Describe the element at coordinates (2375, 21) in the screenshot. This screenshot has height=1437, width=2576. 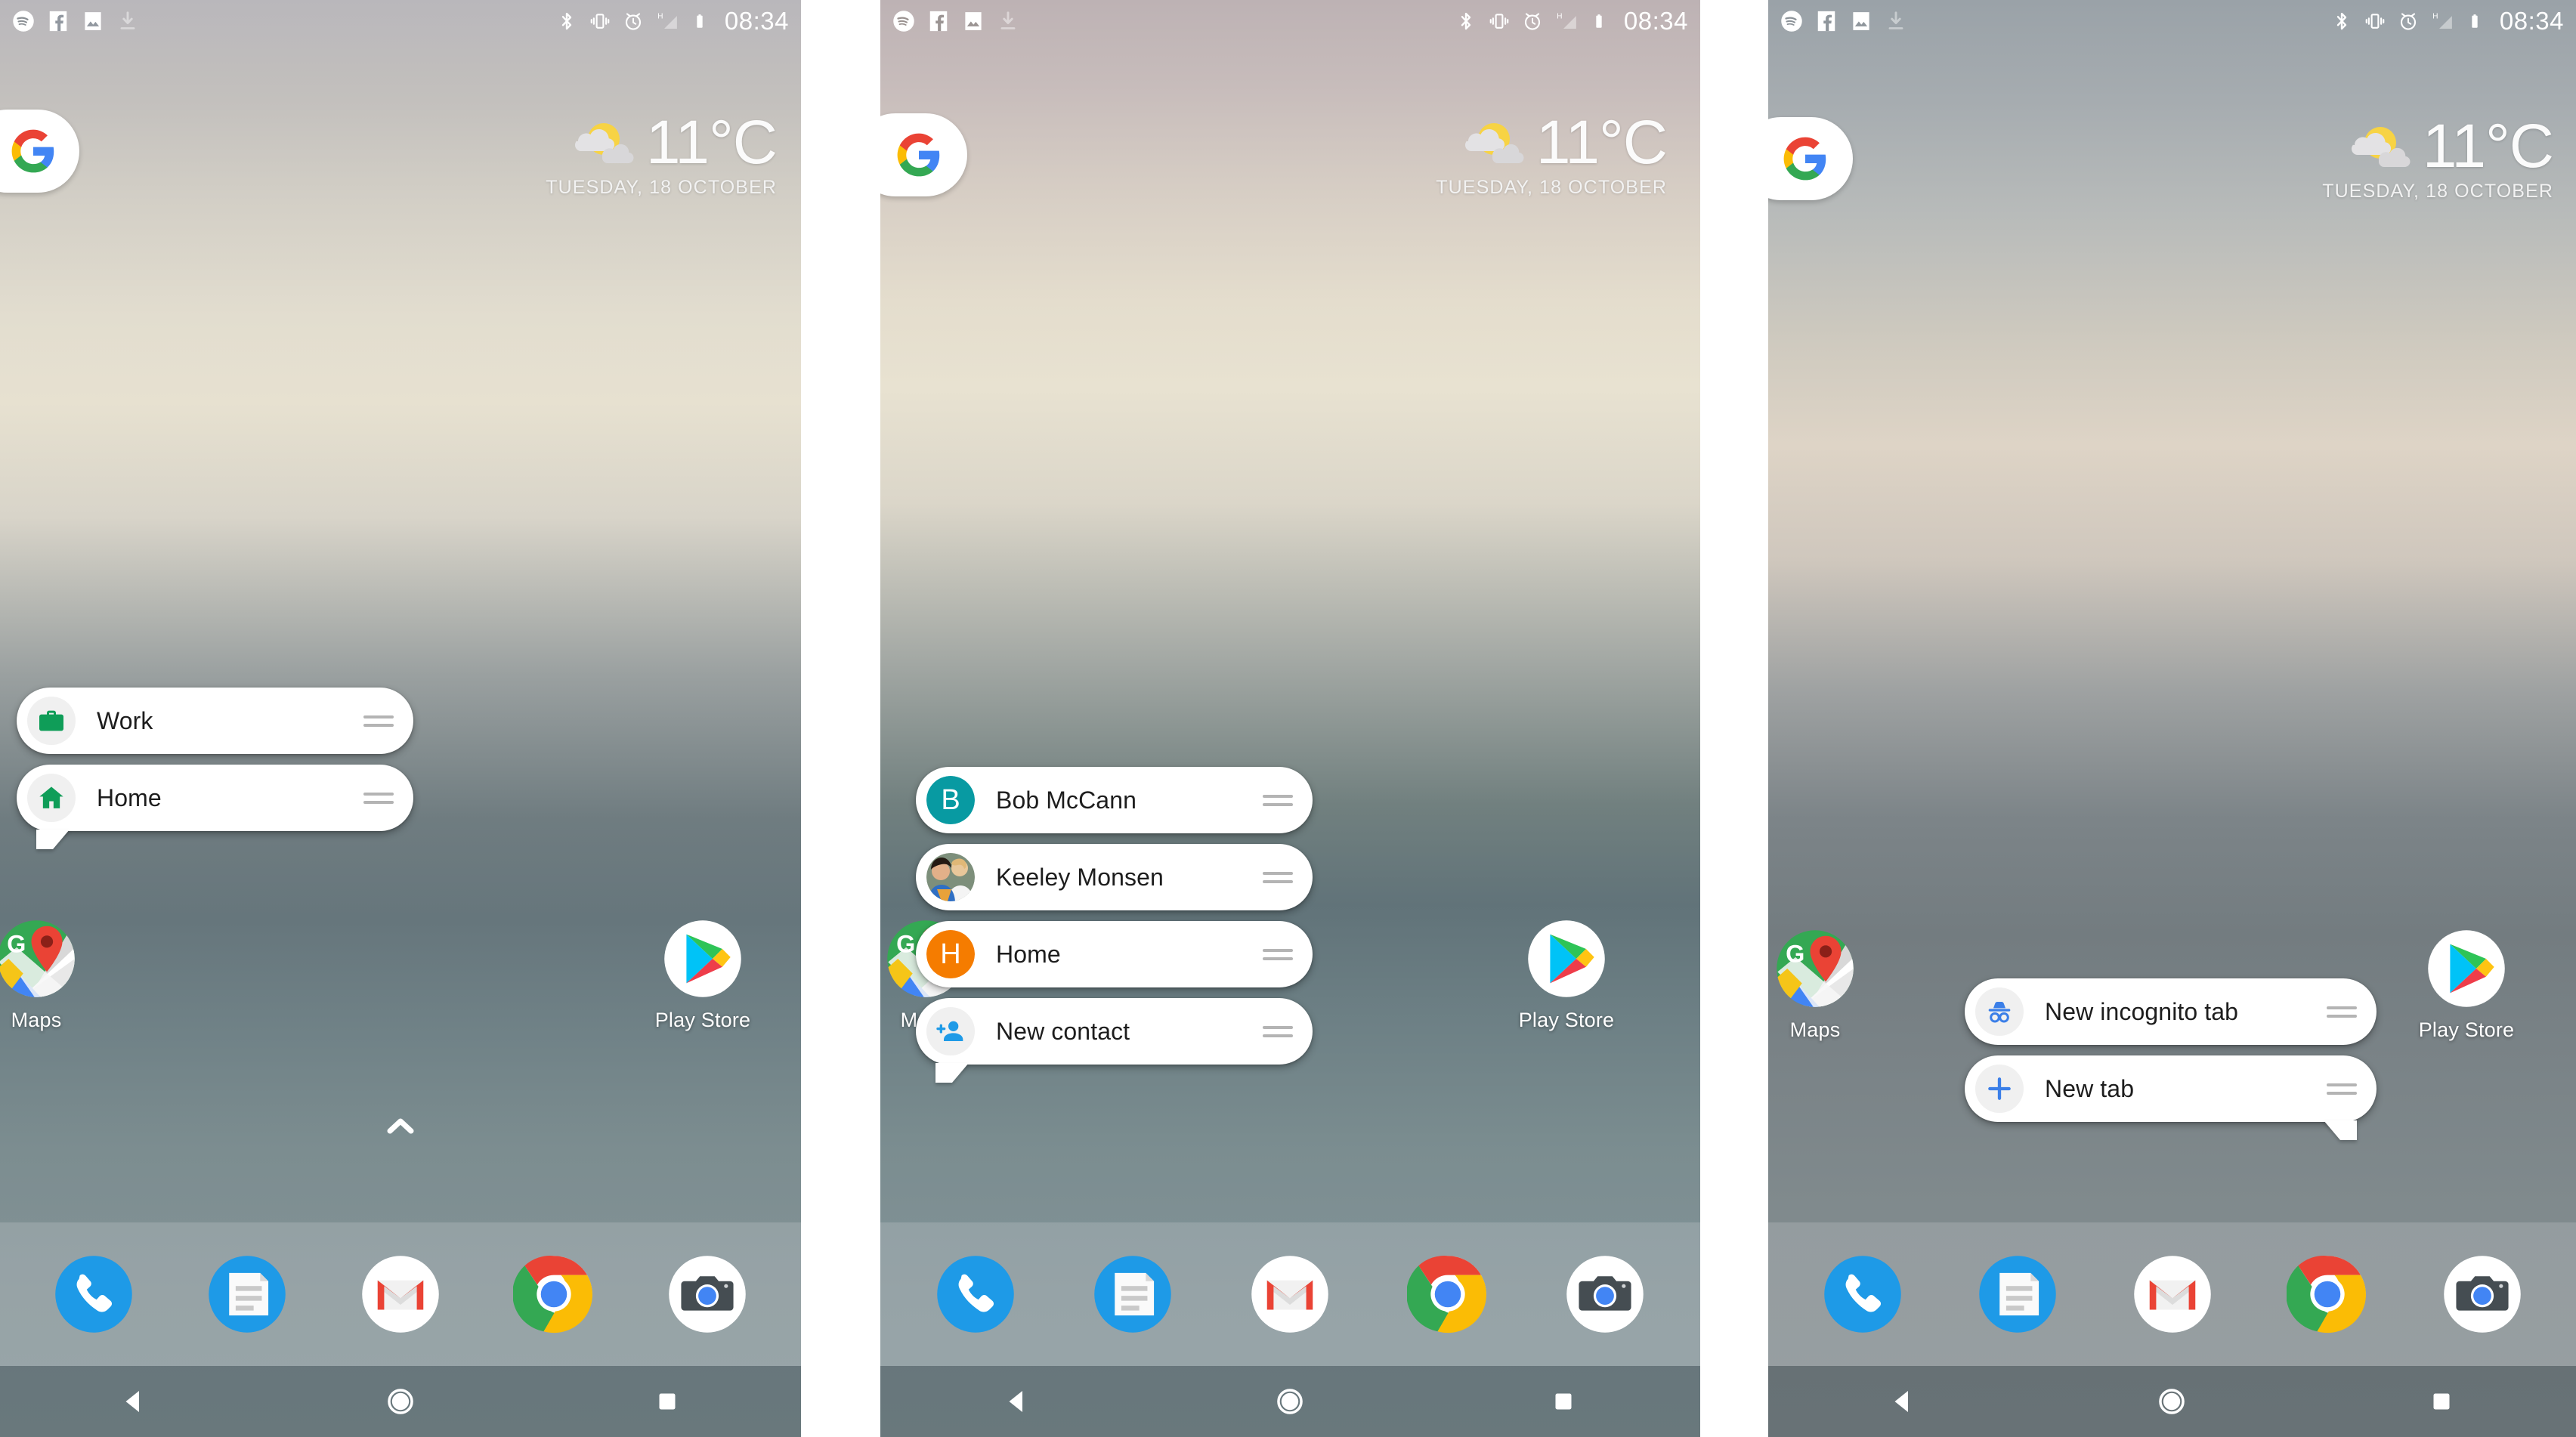
I see `vibrate-icon` at that location.